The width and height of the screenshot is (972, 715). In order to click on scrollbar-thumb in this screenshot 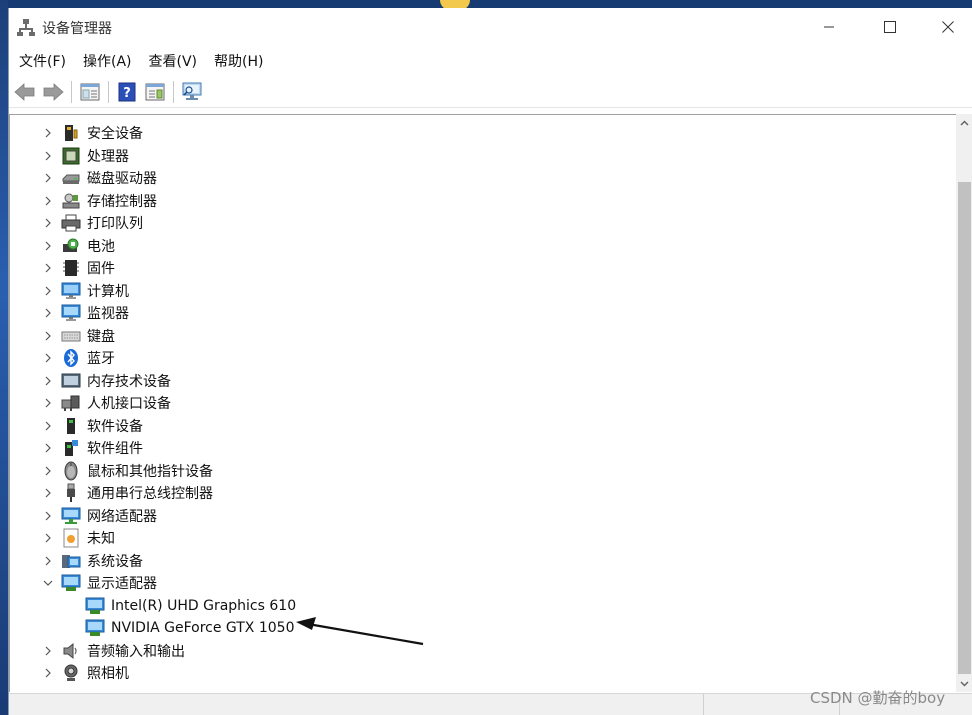, I will do `click(964, 428)`.